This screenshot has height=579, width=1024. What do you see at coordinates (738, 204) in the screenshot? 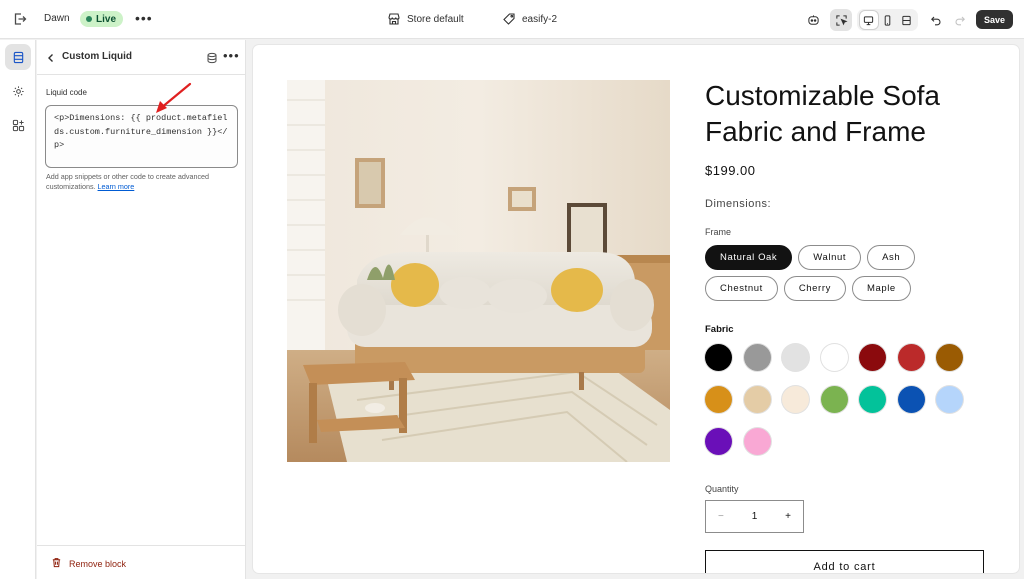
I see `dimensions-text: Dimensions:` at bounding box center [738, 204].